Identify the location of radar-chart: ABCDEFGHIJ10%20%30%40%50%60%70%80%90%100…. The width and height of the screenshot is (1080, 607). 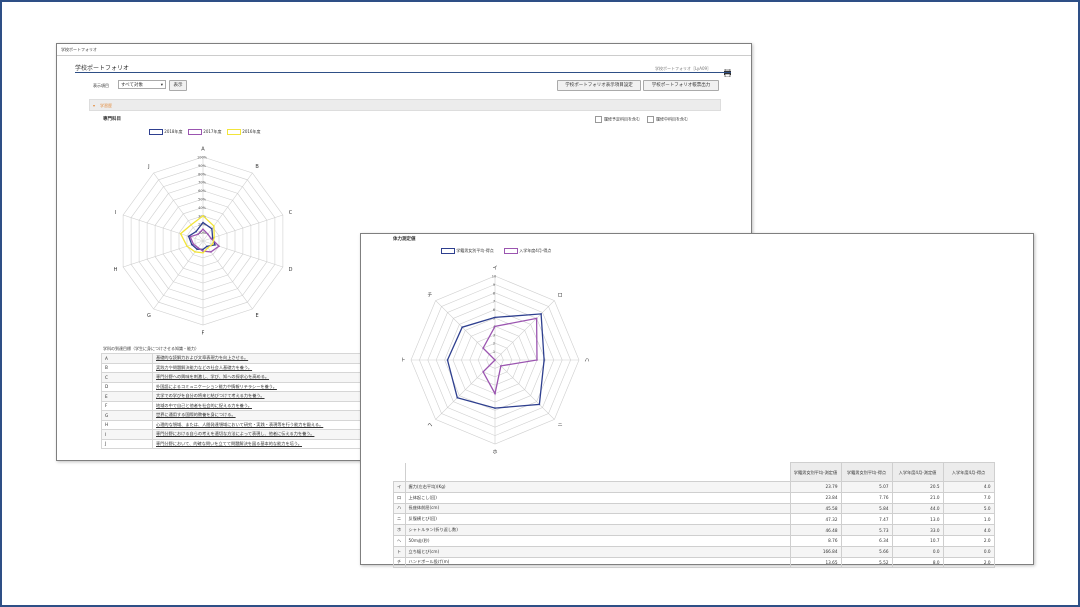
(203, 242).